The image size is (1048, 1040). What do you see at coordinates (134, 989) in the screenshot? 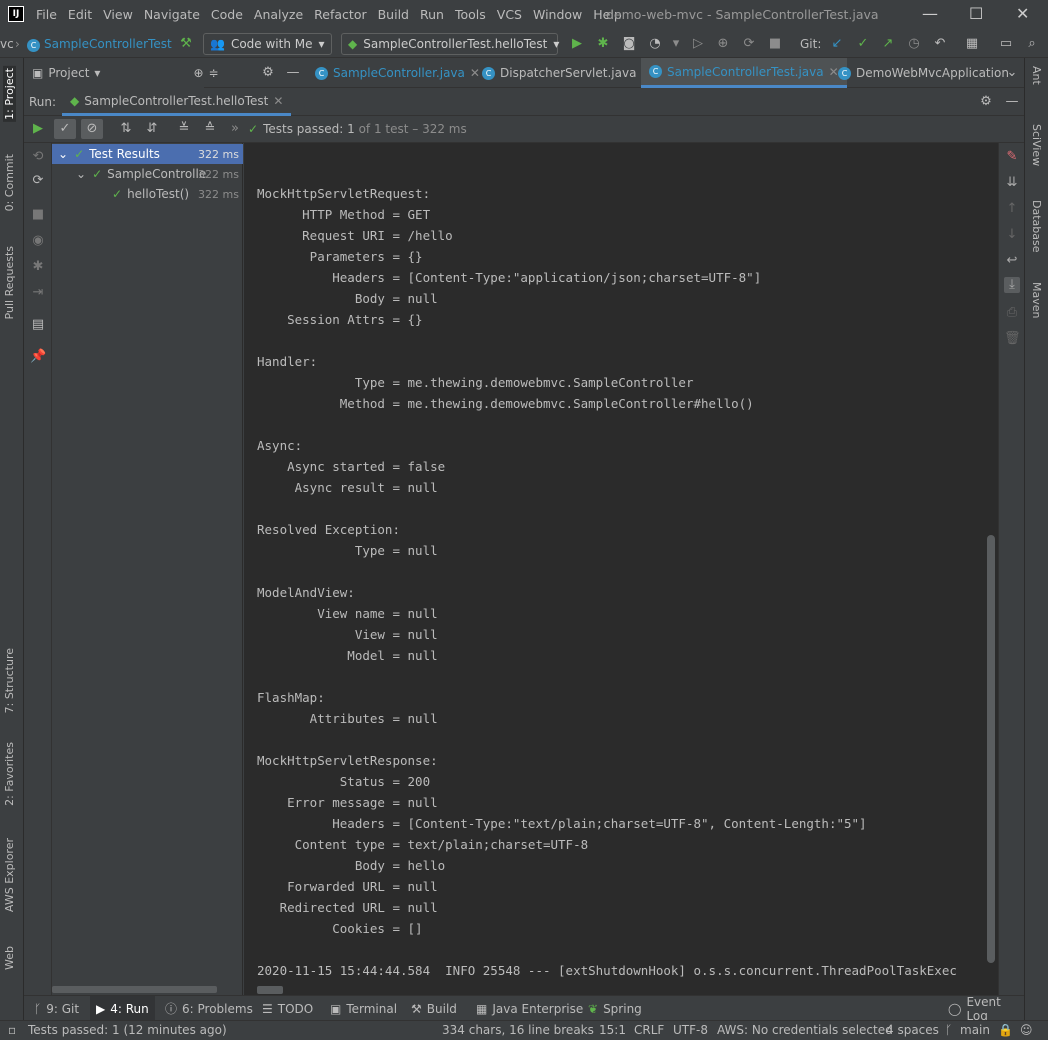
I see `tree-hscrollbar` at bounding box center [134, 989].